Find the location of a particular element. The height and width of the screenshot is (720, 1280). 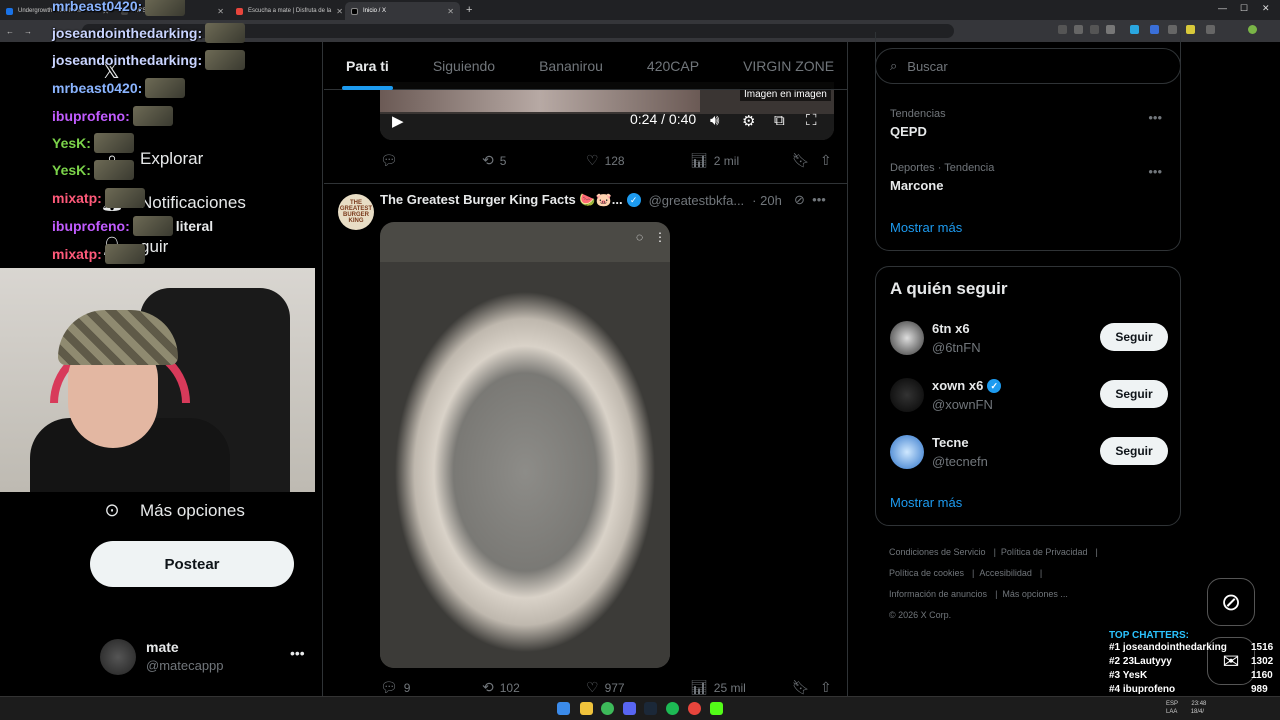

taskbar: ESP 23:48 LAA 18/4/ is located at coordinates (640, 708).